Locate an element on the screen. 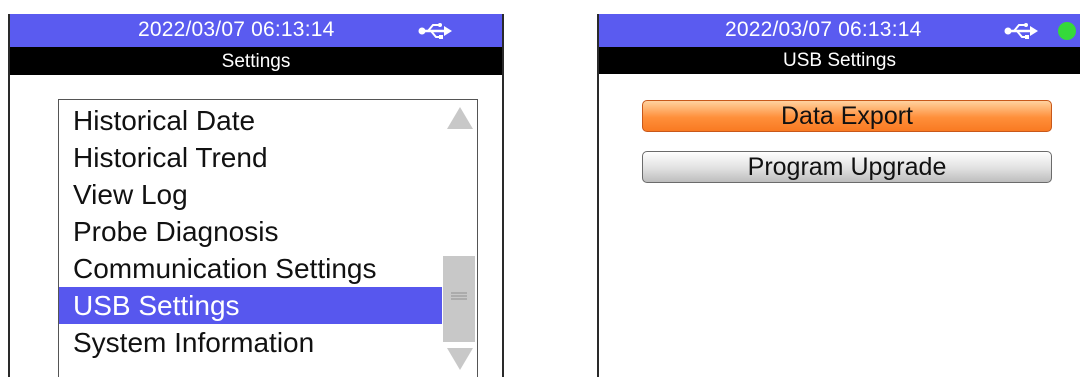 The image size is (1080, 377). program-upgrade-button: Program Upgrade is located at coordinates (847, 167).